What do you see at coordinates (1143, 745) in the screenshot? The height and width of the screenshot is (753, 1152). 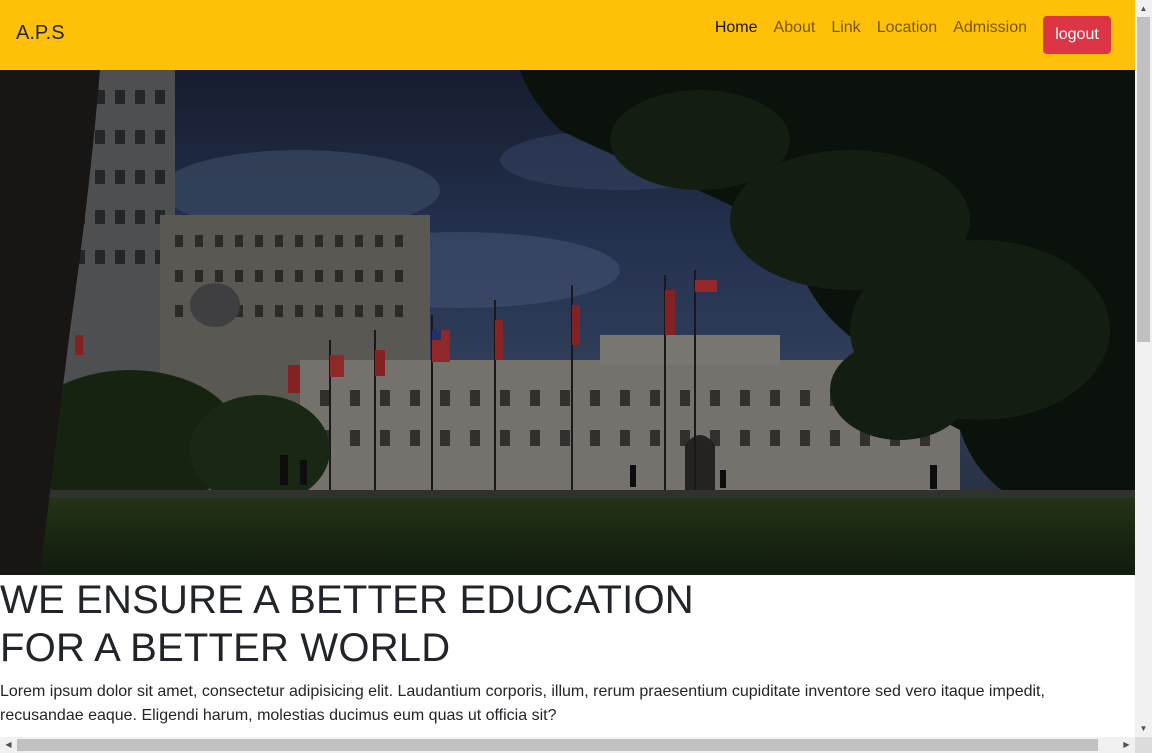 I see `scrollbar-corner` at bounding box center [1143, 745].